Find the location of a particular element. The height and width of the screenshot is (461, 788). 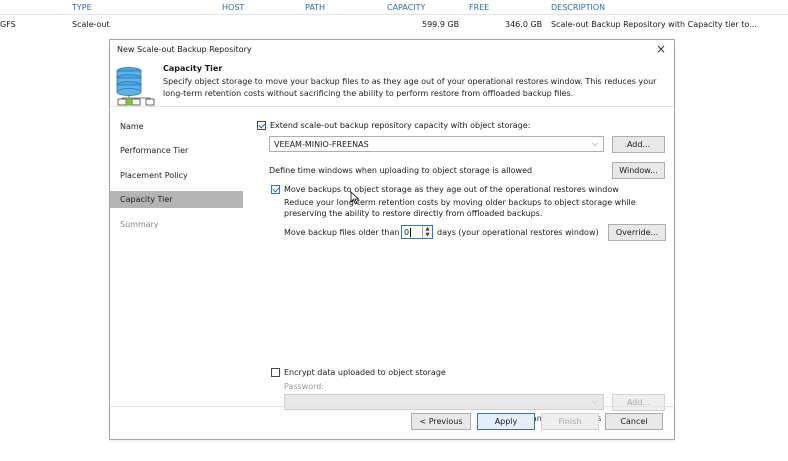

dialog-title: New Scale-out Backup Repository is located at coordinates (184, 49).